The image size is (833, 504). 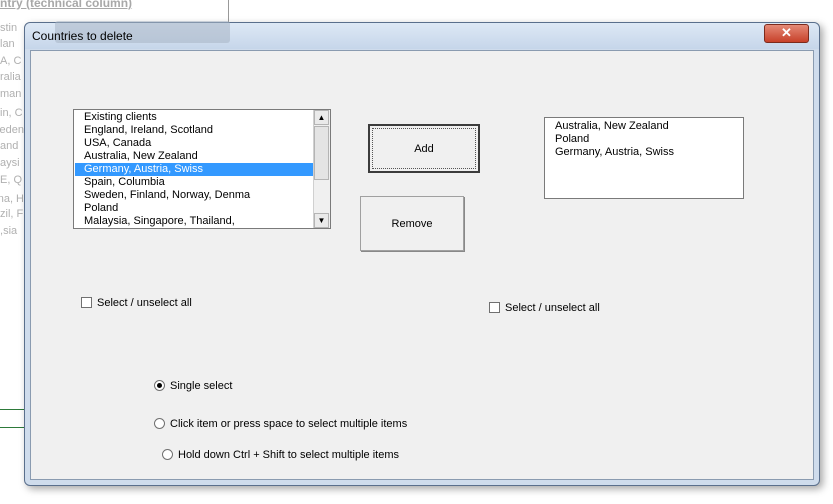 What do you see at coordinates (194, 221) in the screenshot?
I see `list-item: Malaysia, Singapore, Thailand,` at bounding box center [194, 221].